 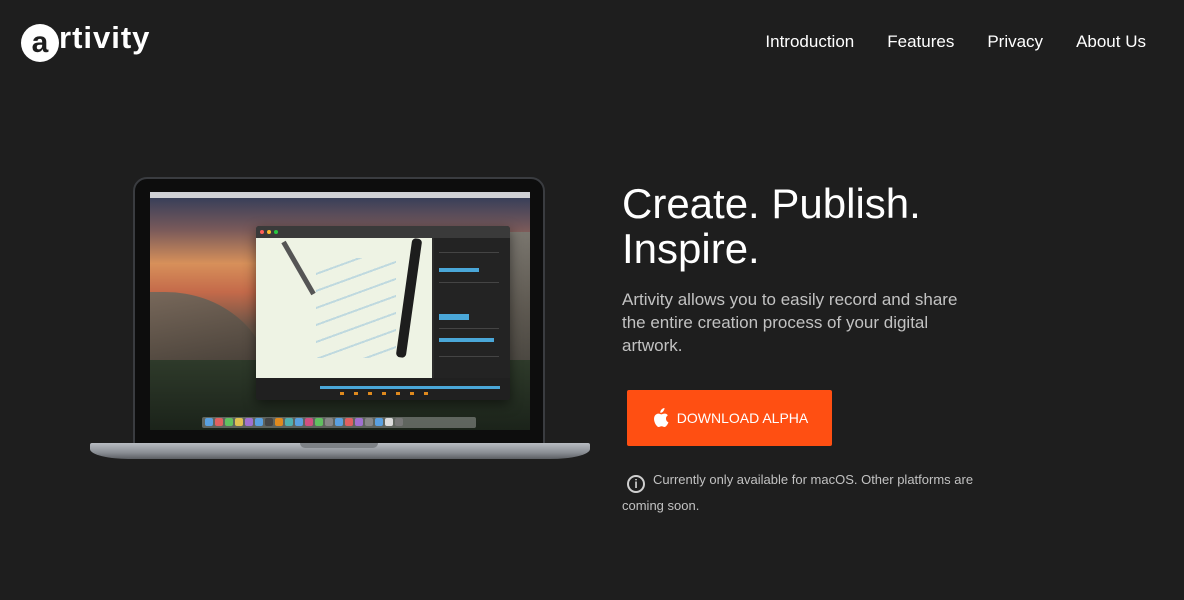 What do you see at coordinates (636, 484) in the screenshot?
I see `info-icon: i` at bounding box center [636, 484].